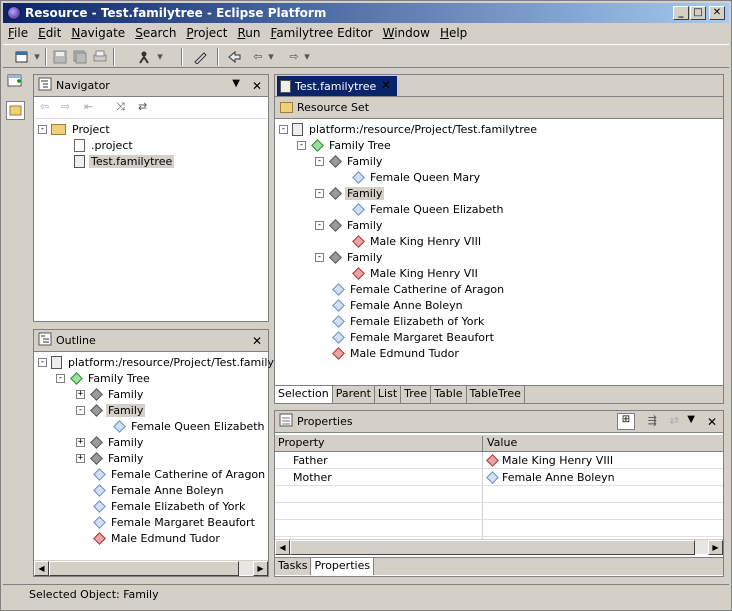 The width and height of the screenshot is (732, 611). I want to click on property-row: Mother Female Anne Boleyn, so click(499, 477).